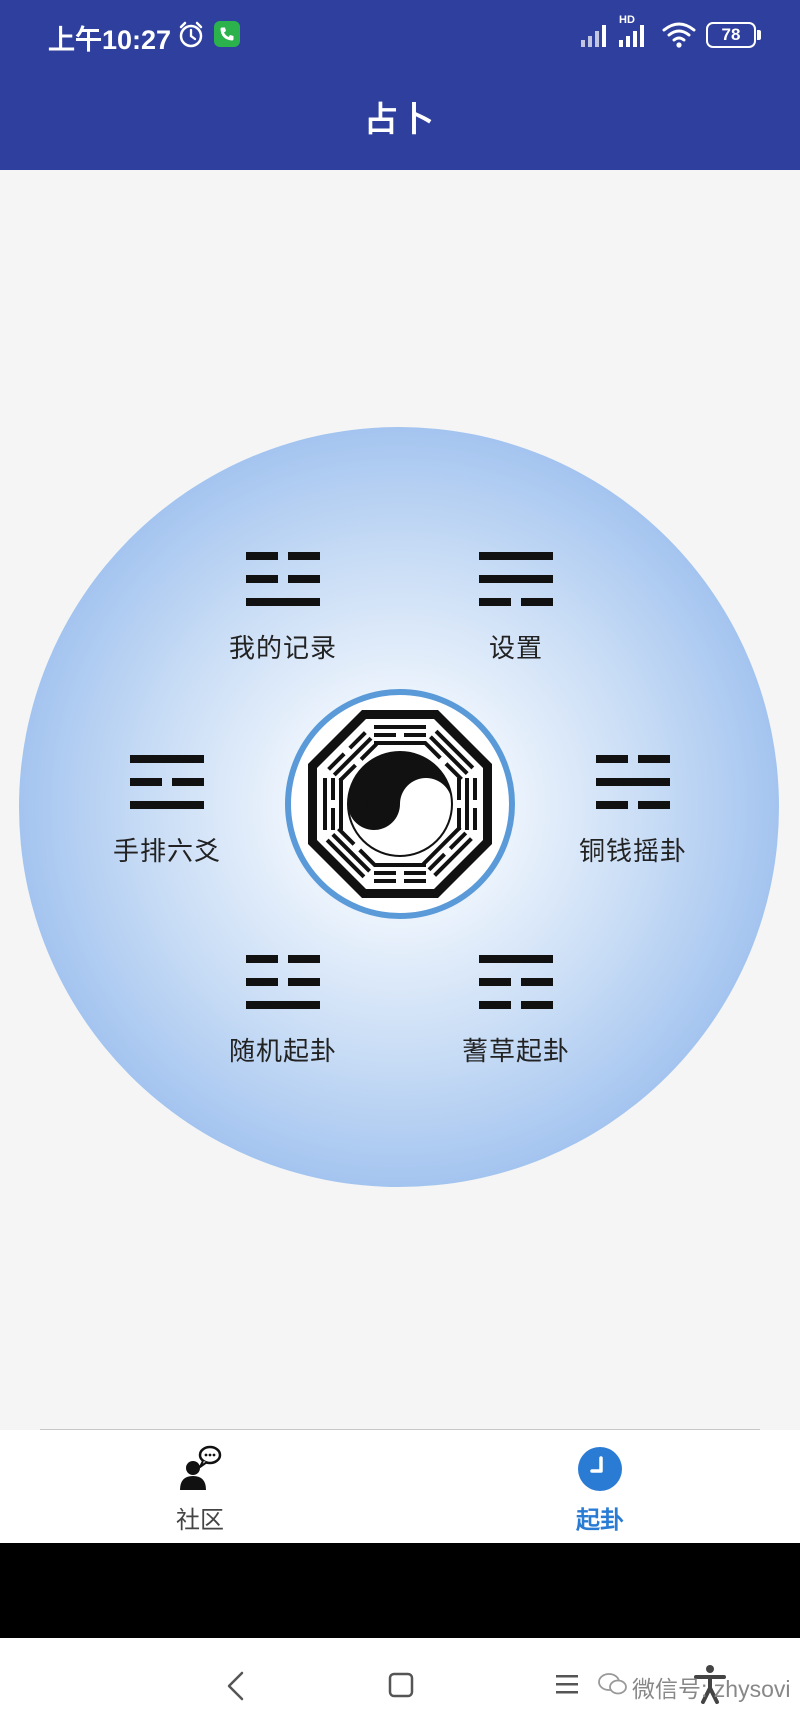 This screenshot has width=800, height=1733. What do you see at coordinates (600, 1520) in the screenshot?
I see `tab-label: 起卦` at bounding box center [600, 1520].